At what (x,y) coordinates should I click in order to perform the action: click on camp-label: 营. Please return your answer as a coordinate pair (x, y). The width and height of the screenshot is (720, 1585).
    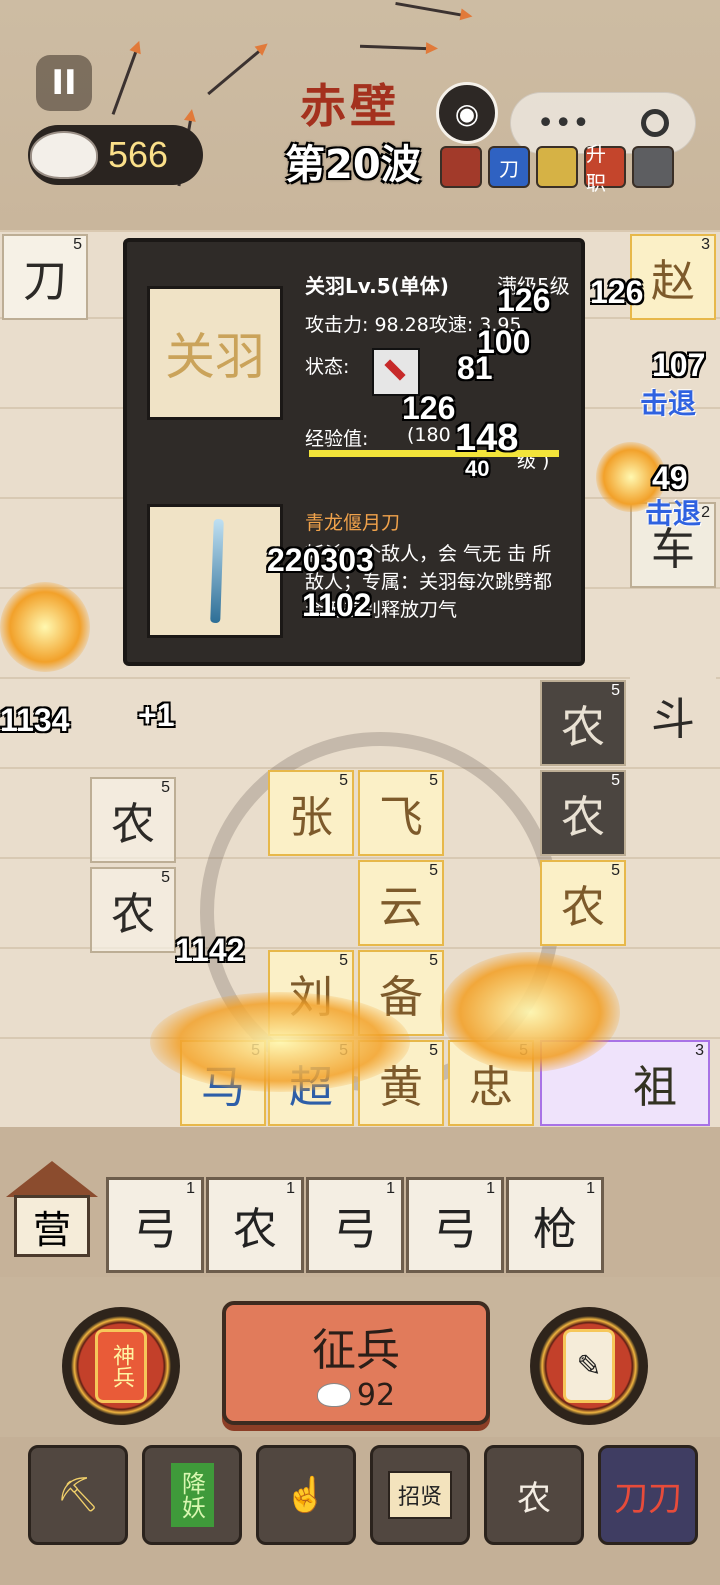
    Looking at the image, I should click on (52, 1226).